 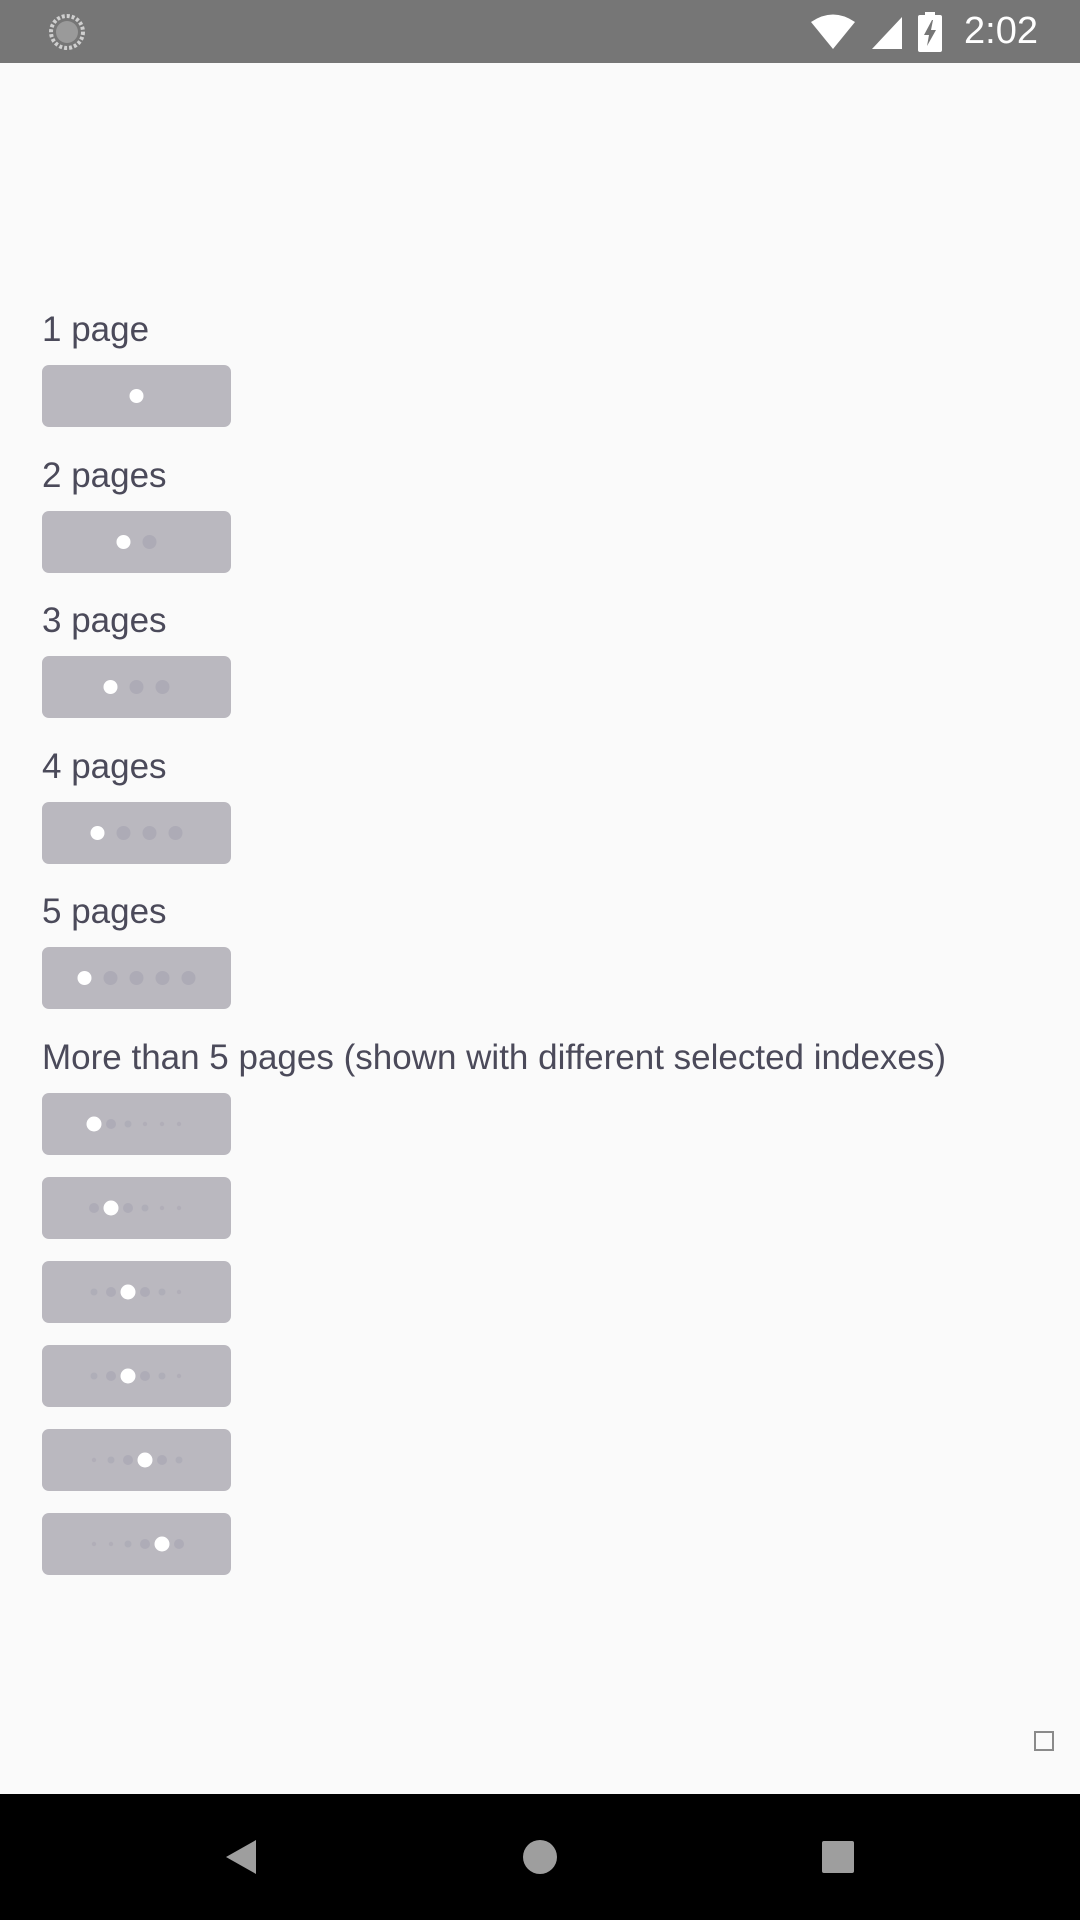 What do you see at coordinates (104, 620) in the screenshot?
I see `section-label-3-pages: 3 pages` at bounding box center [104, 620].